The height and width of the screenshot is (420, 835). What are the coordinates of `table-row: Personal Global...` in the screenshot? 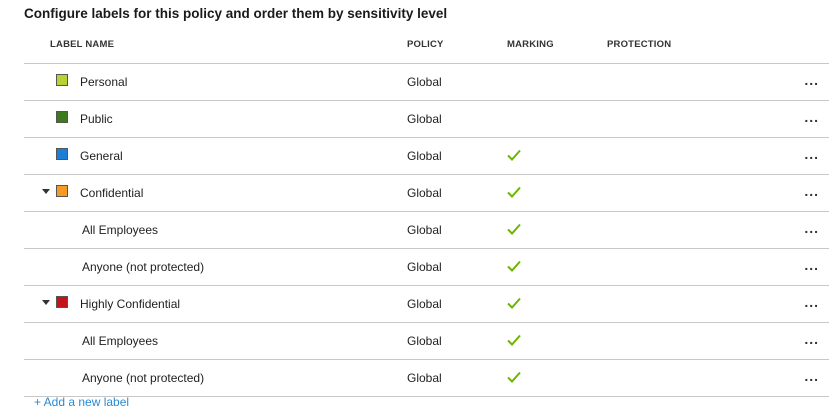 It's located at (426, 82).